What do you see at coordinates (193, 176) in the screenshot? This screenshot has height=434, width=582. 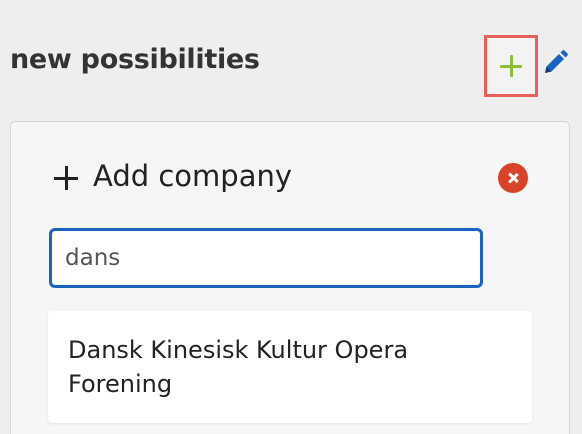 I see `panel-title: Add company` at bounding box center [193, 176].